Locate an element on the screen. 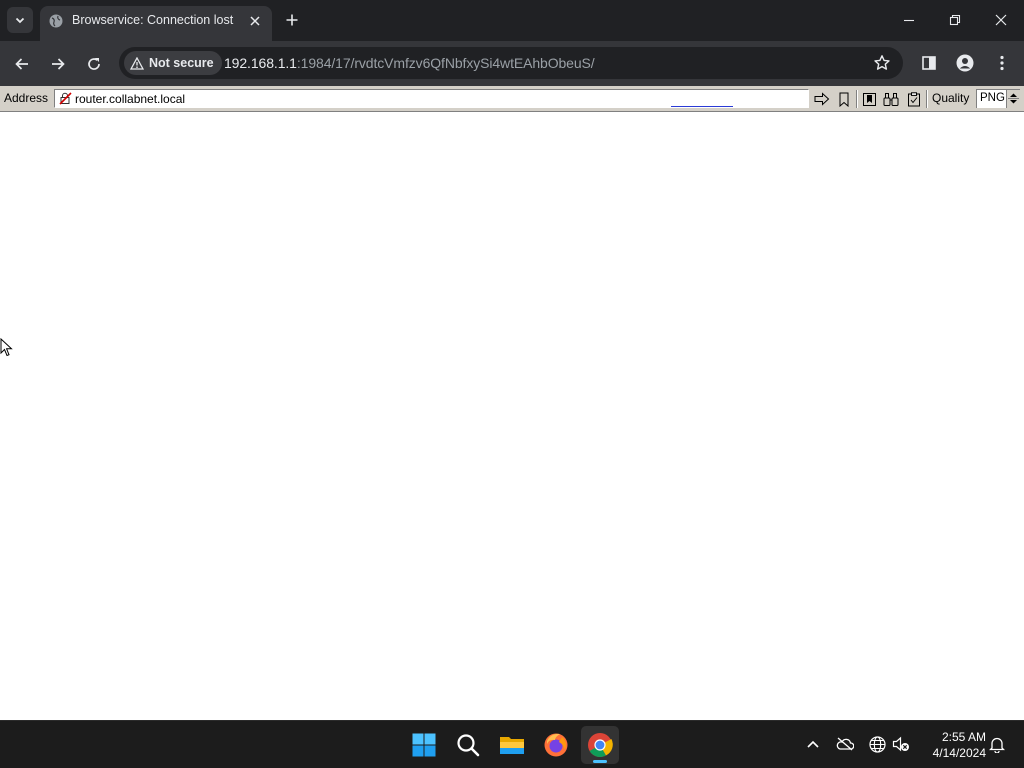 Image resolution: width=1024 pixels, height=768 pixels. quality-spinner is located at coordinates (1013, 99).